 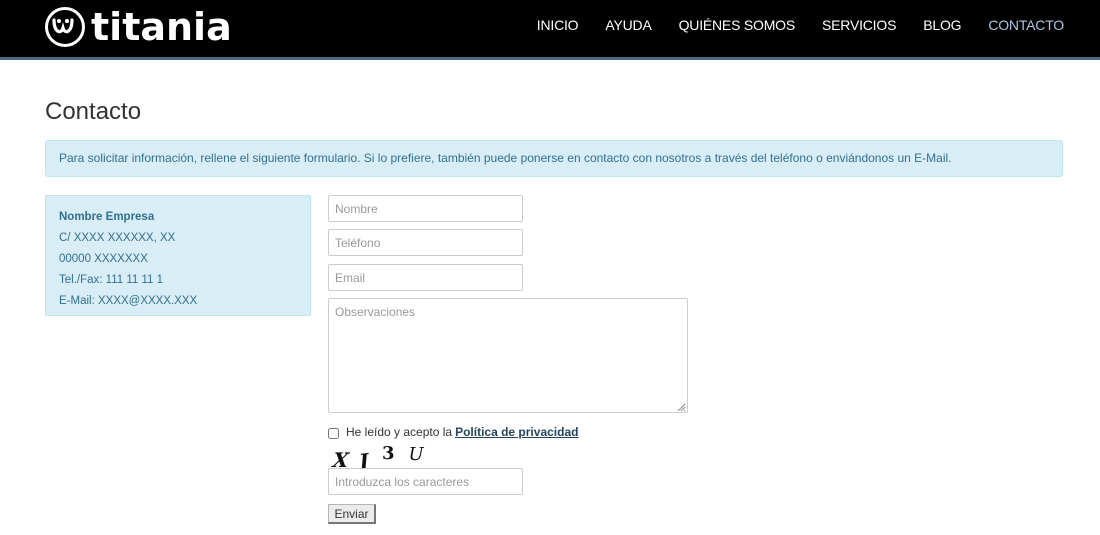 What do you see at coordinates (128, 301) in the screenshot?
I see `company-email: E-Mail: XXXX@XXXX.XXX` at bounding box center [128, 301].